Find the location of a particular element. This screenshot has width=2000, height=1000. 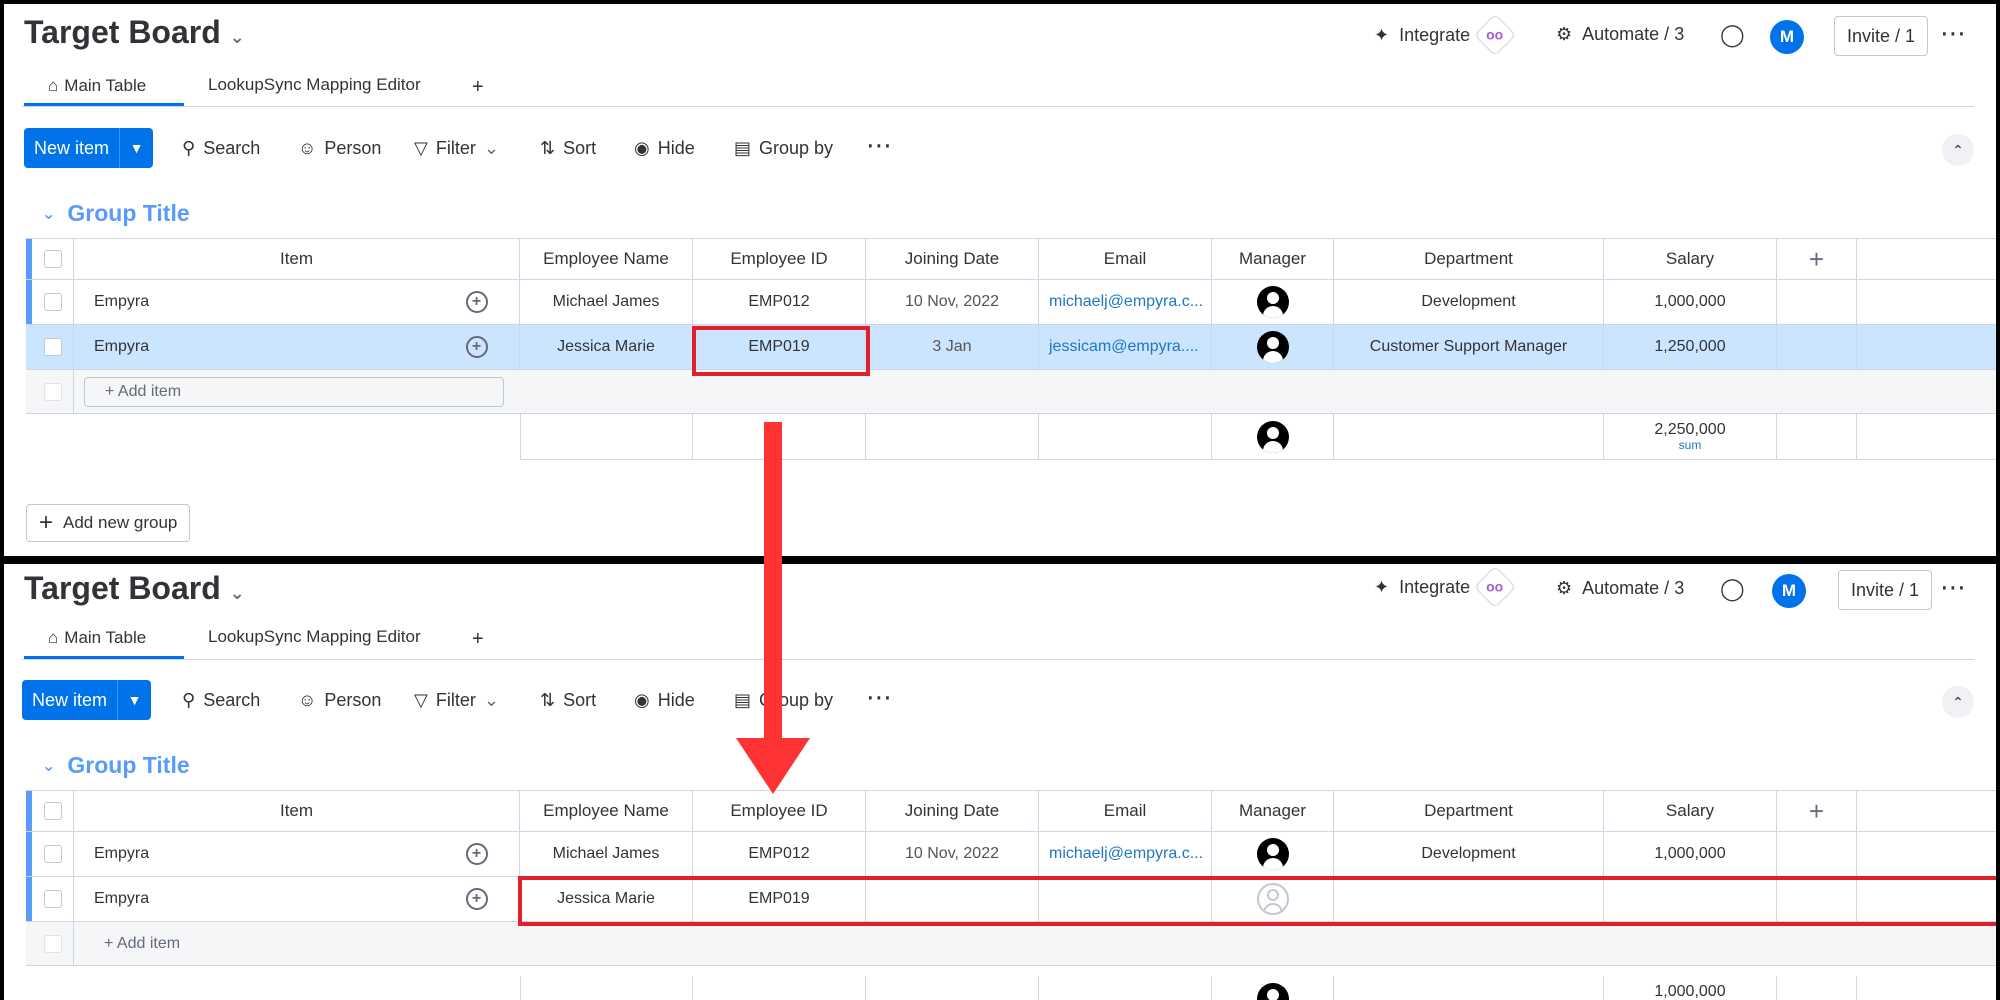

board-title: Target Board ⌄ is located at coordinates (134, 32).